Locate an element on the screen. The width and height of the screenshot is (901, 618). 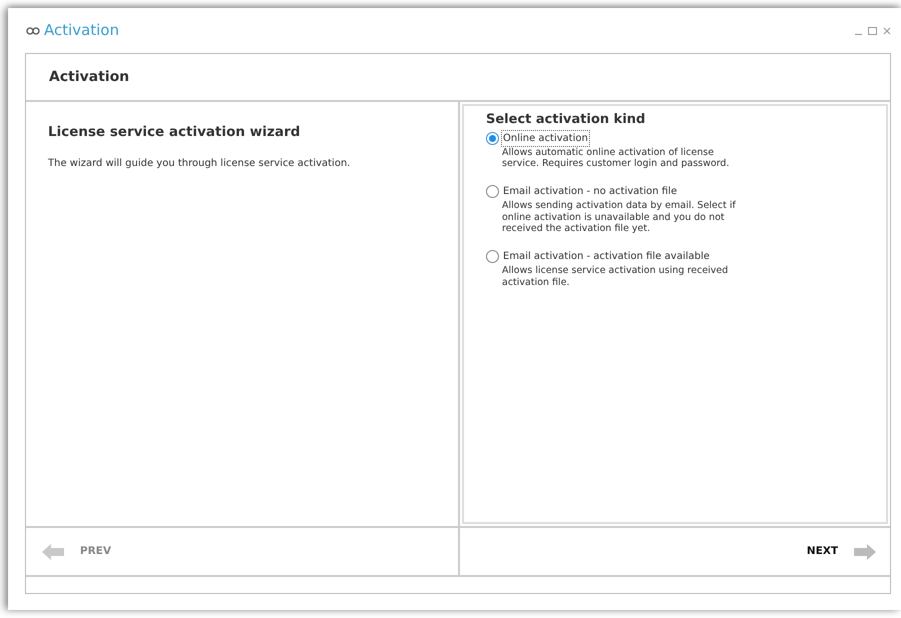
section-title: Select activation kind is located at coordinates (566, 120).